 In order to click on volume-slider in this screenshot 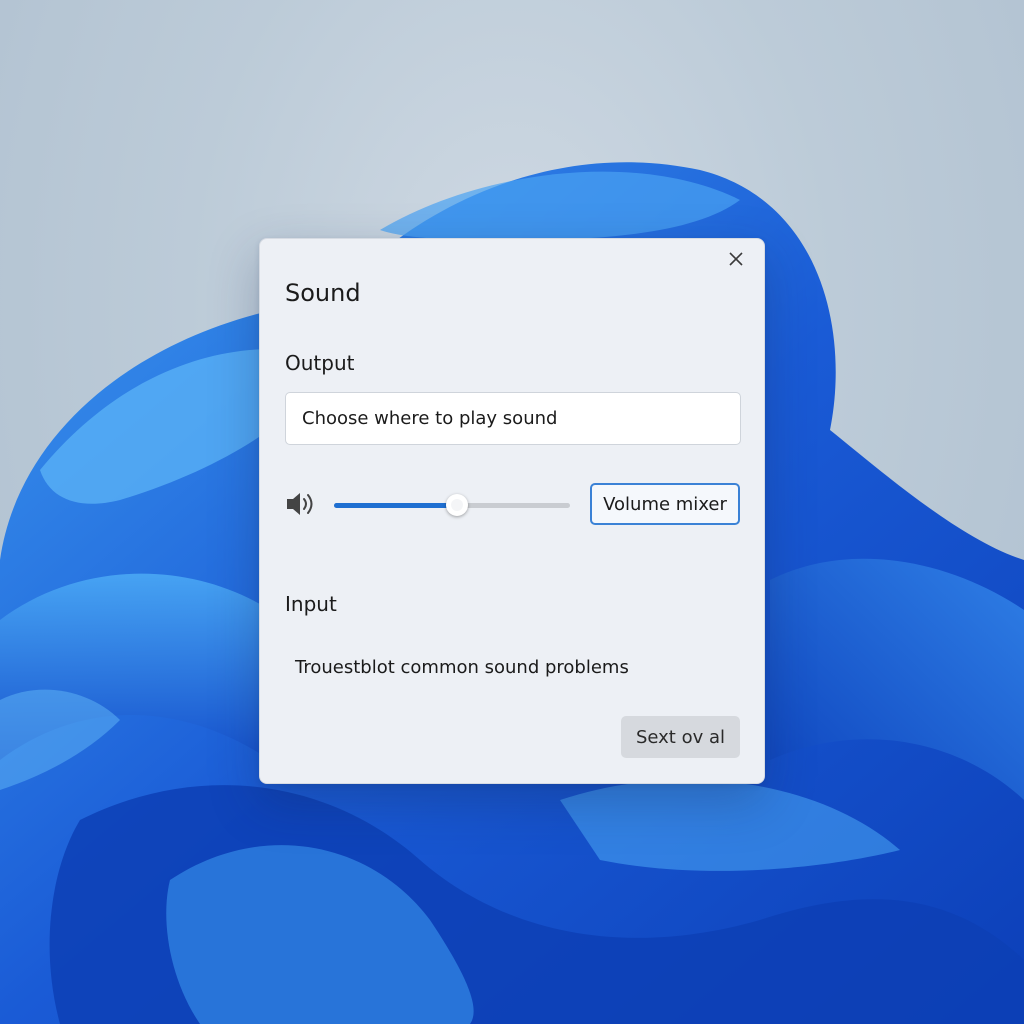, I will do `click(452, 505)`.